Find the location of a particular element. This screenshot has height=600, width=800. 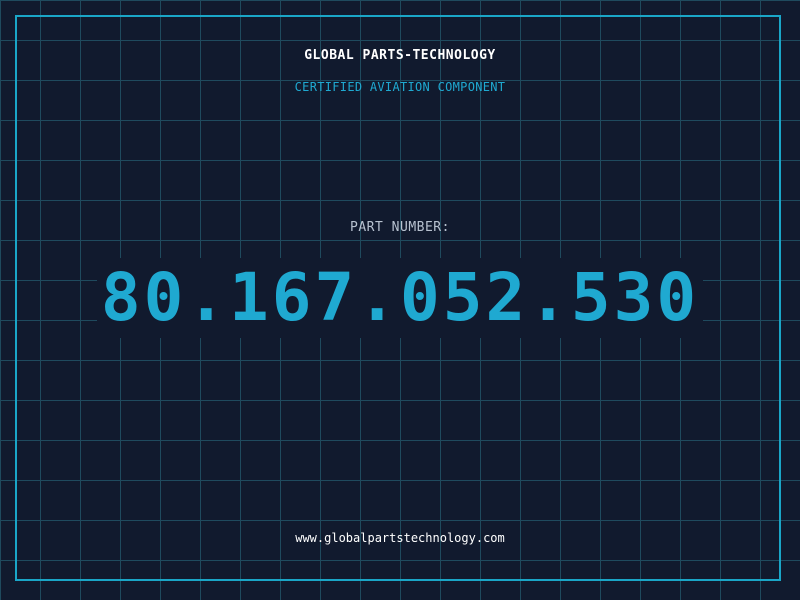

part-number-container: 80.167.052.530 is located at coordinates (400, 298).